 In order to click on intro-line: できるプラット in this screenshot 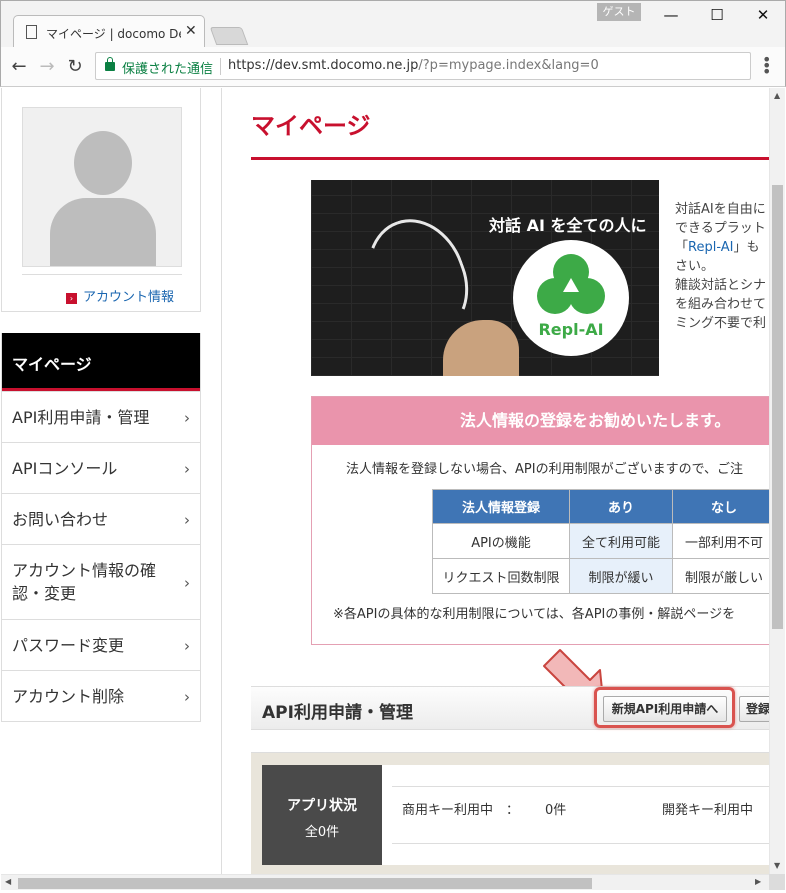, I will do `click(720, 228)`.